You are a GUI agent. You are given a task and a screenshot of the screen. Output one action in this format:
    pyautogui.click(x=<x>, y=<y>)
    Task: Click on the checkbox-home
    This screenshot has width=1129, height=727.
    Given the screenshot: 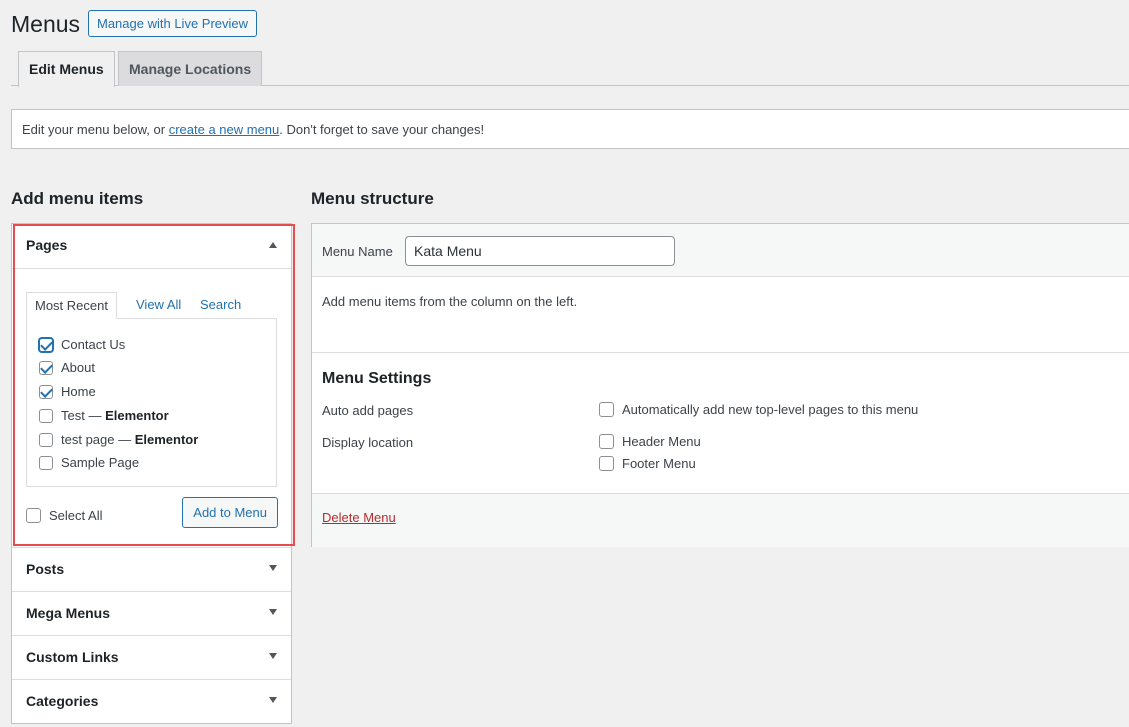 What is the action you would take?
    pyautogui.click(x=46, y=391)
    